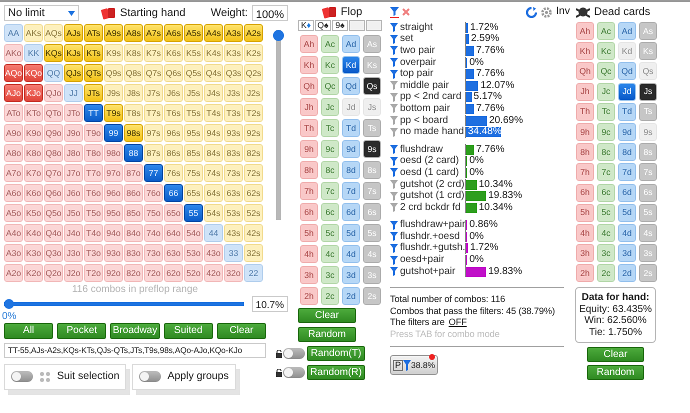  What do you see at coordinates (309, 275) in the screenshot?
I see `card-button: 3h` at bounding box center [309, 275].